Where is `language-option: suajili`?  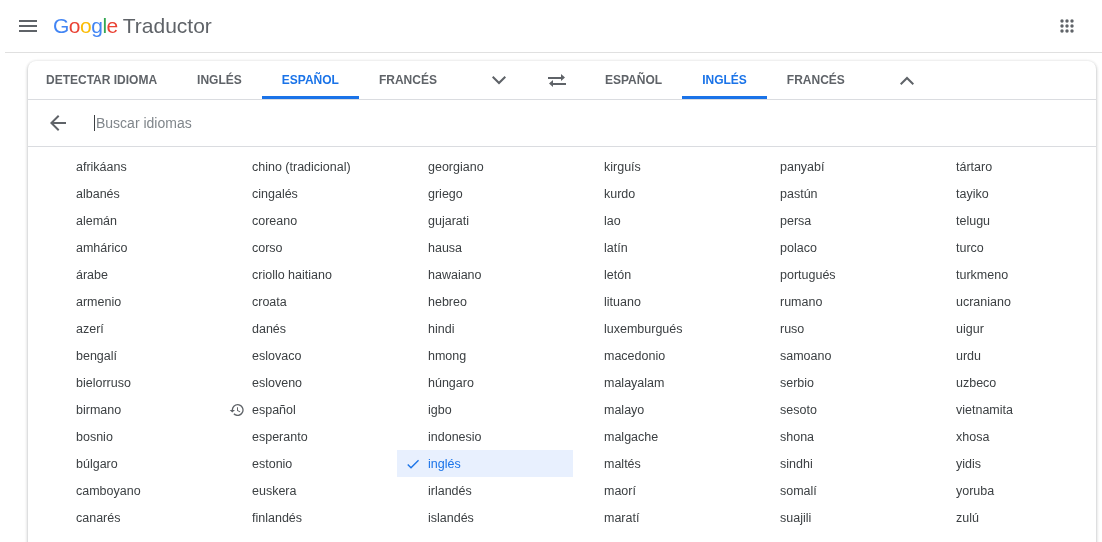
language-option: suajili is located at coordinates (837, 517).